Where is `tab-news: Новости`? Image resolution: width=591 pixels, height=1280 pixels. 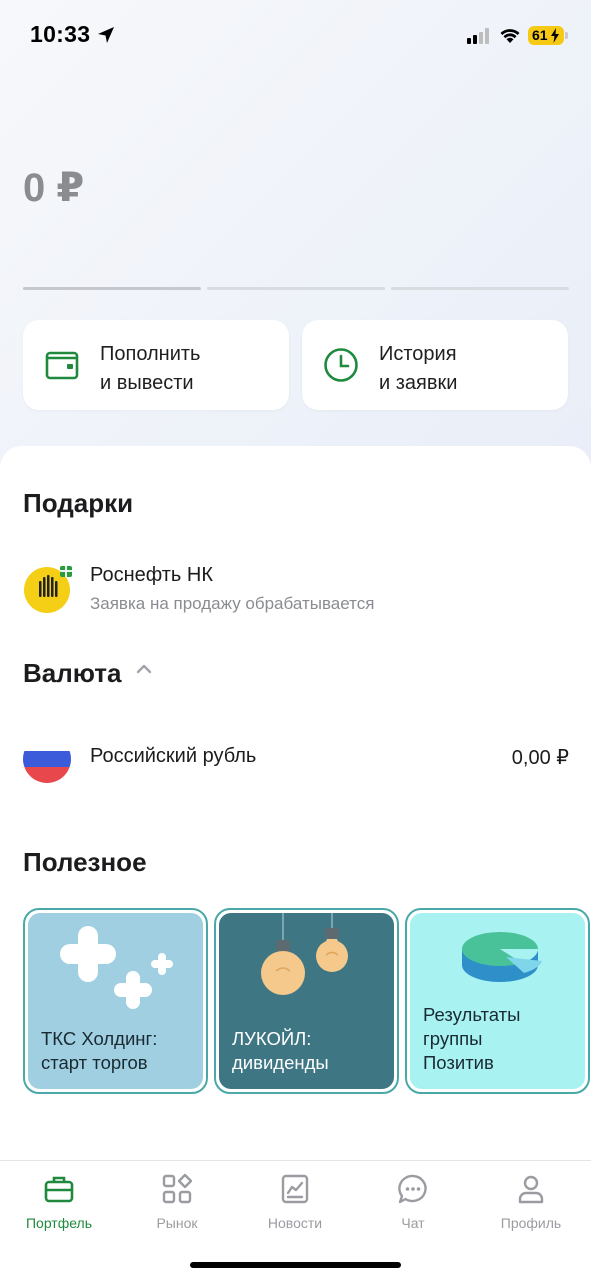 tab-news: Новости is located at coordinates (295, 1202).